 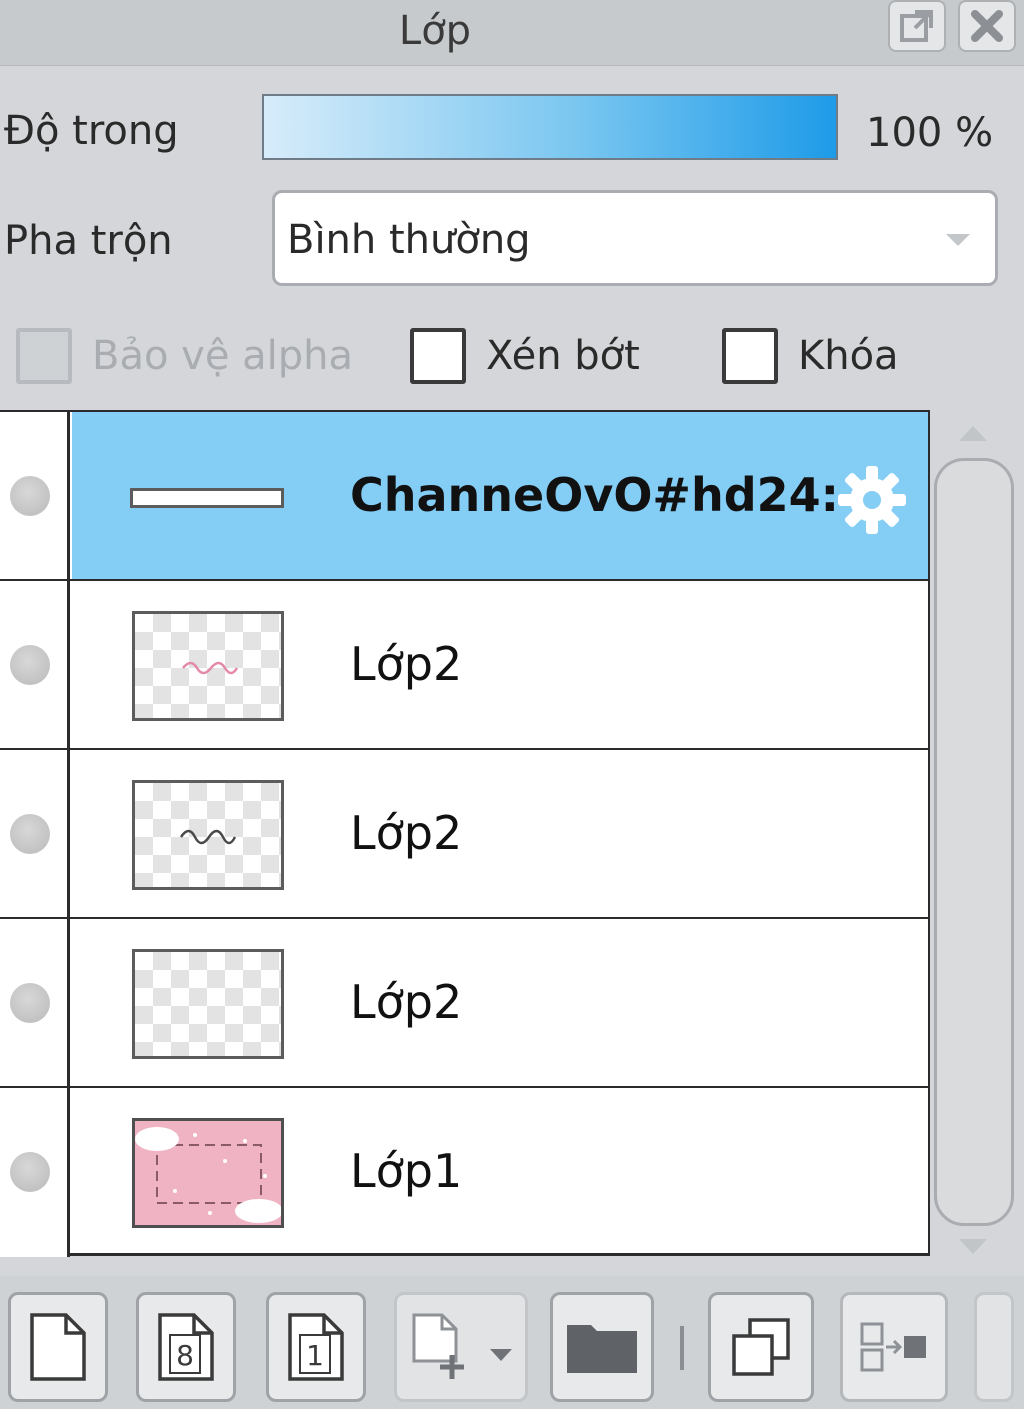 I want to click on clipping-checkbox, so click(x=438, y=356).